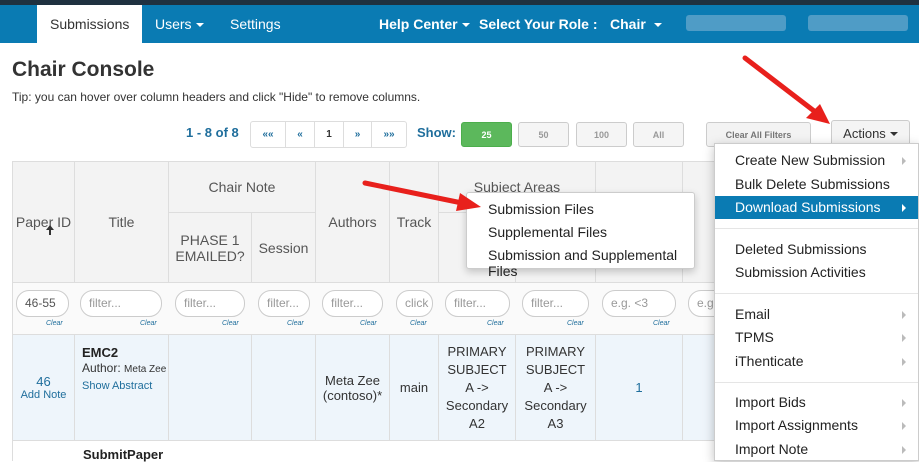 The height and width of the screenshot is (462, 919). What do you see at coordinates (858, 23) in the screenshot?
I see `user-menu-redacted` at bounding box center [858, 23].